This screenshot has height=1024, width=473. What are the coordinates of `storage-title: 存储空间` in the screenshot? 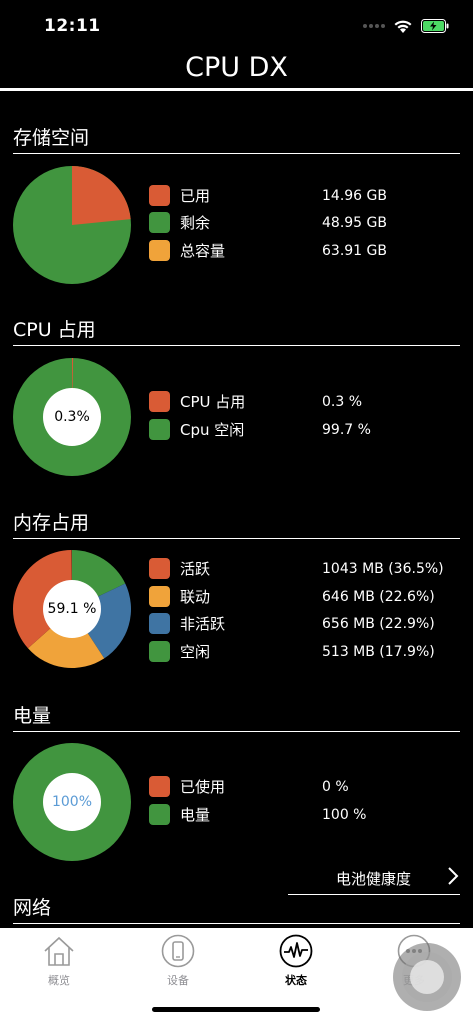 It's located at (51, 138).